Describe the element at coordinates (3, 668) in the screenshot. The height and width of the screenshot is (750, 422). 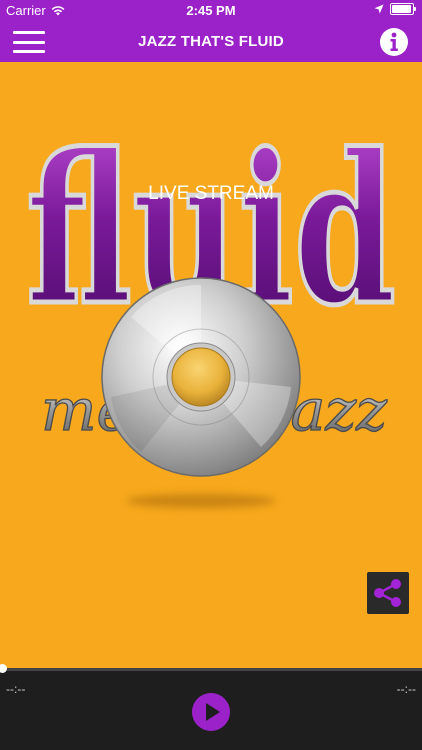
I see `progress-knob` at that location.